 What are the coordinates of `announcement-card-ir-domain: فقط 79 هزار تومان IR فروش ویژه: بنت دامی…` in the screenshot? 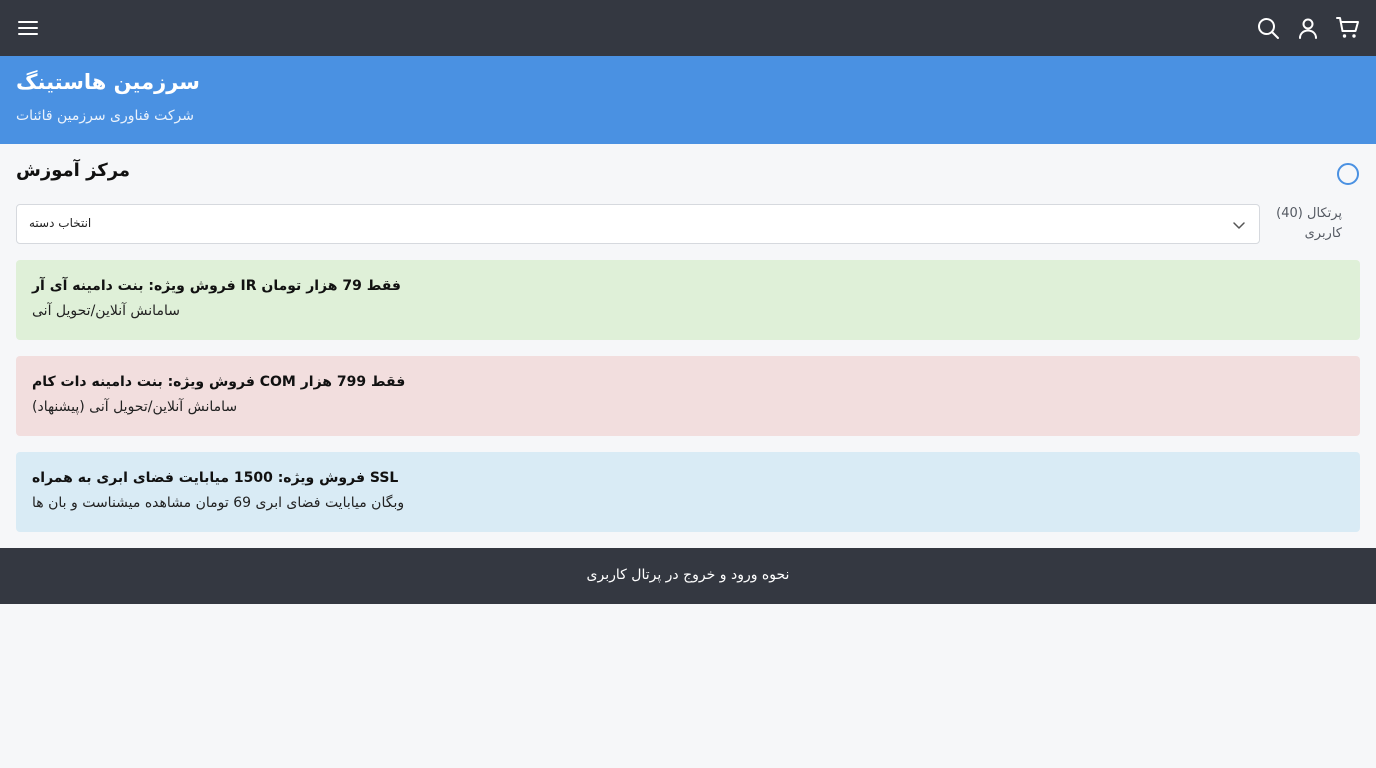 It's located at (688, 300).